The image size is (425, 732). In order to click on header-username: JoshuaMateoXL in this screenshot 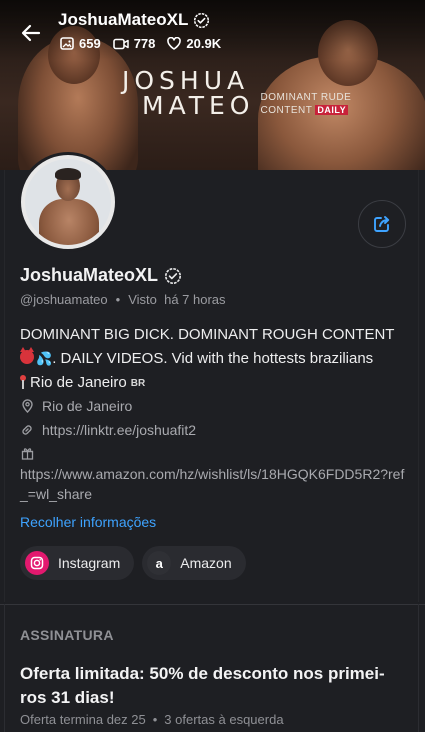, I will do `click(123, 19)`.